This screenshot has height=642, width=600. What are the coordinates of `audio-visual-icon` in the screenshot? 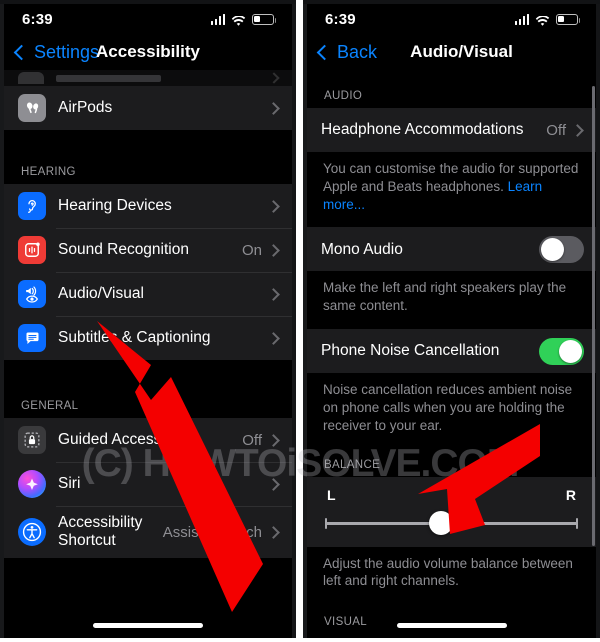 It's located at (32, 294).